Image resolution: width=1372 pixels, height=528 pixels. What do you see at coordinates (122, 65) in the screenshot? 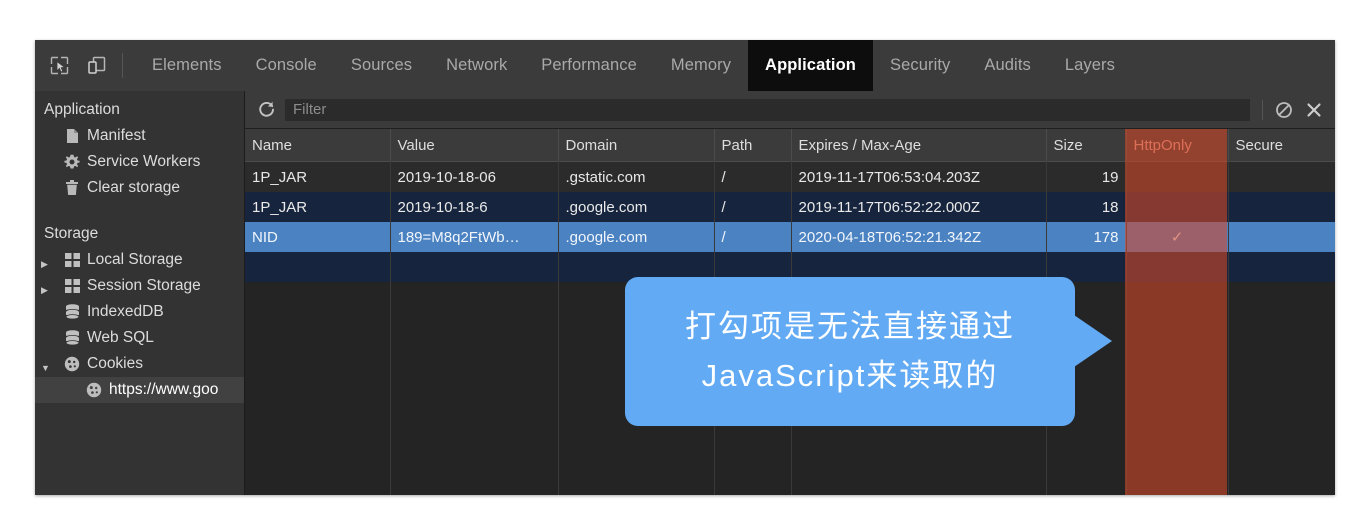
I see `tabbar-divider` at bounding box center [122, 65].